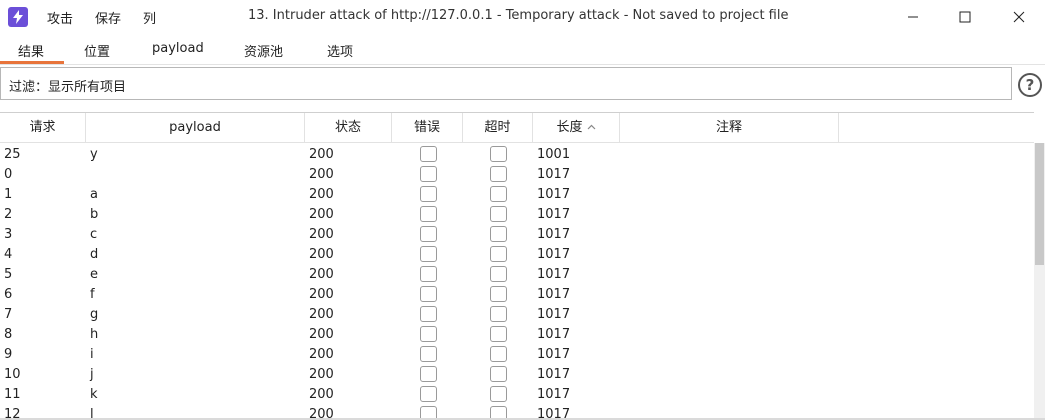 Image resolution: width=1045 pixels, height=420 pixels. Describe the element at coordinates (1030, 85) in the screenshot. I see `help-icon: ?` at that location.